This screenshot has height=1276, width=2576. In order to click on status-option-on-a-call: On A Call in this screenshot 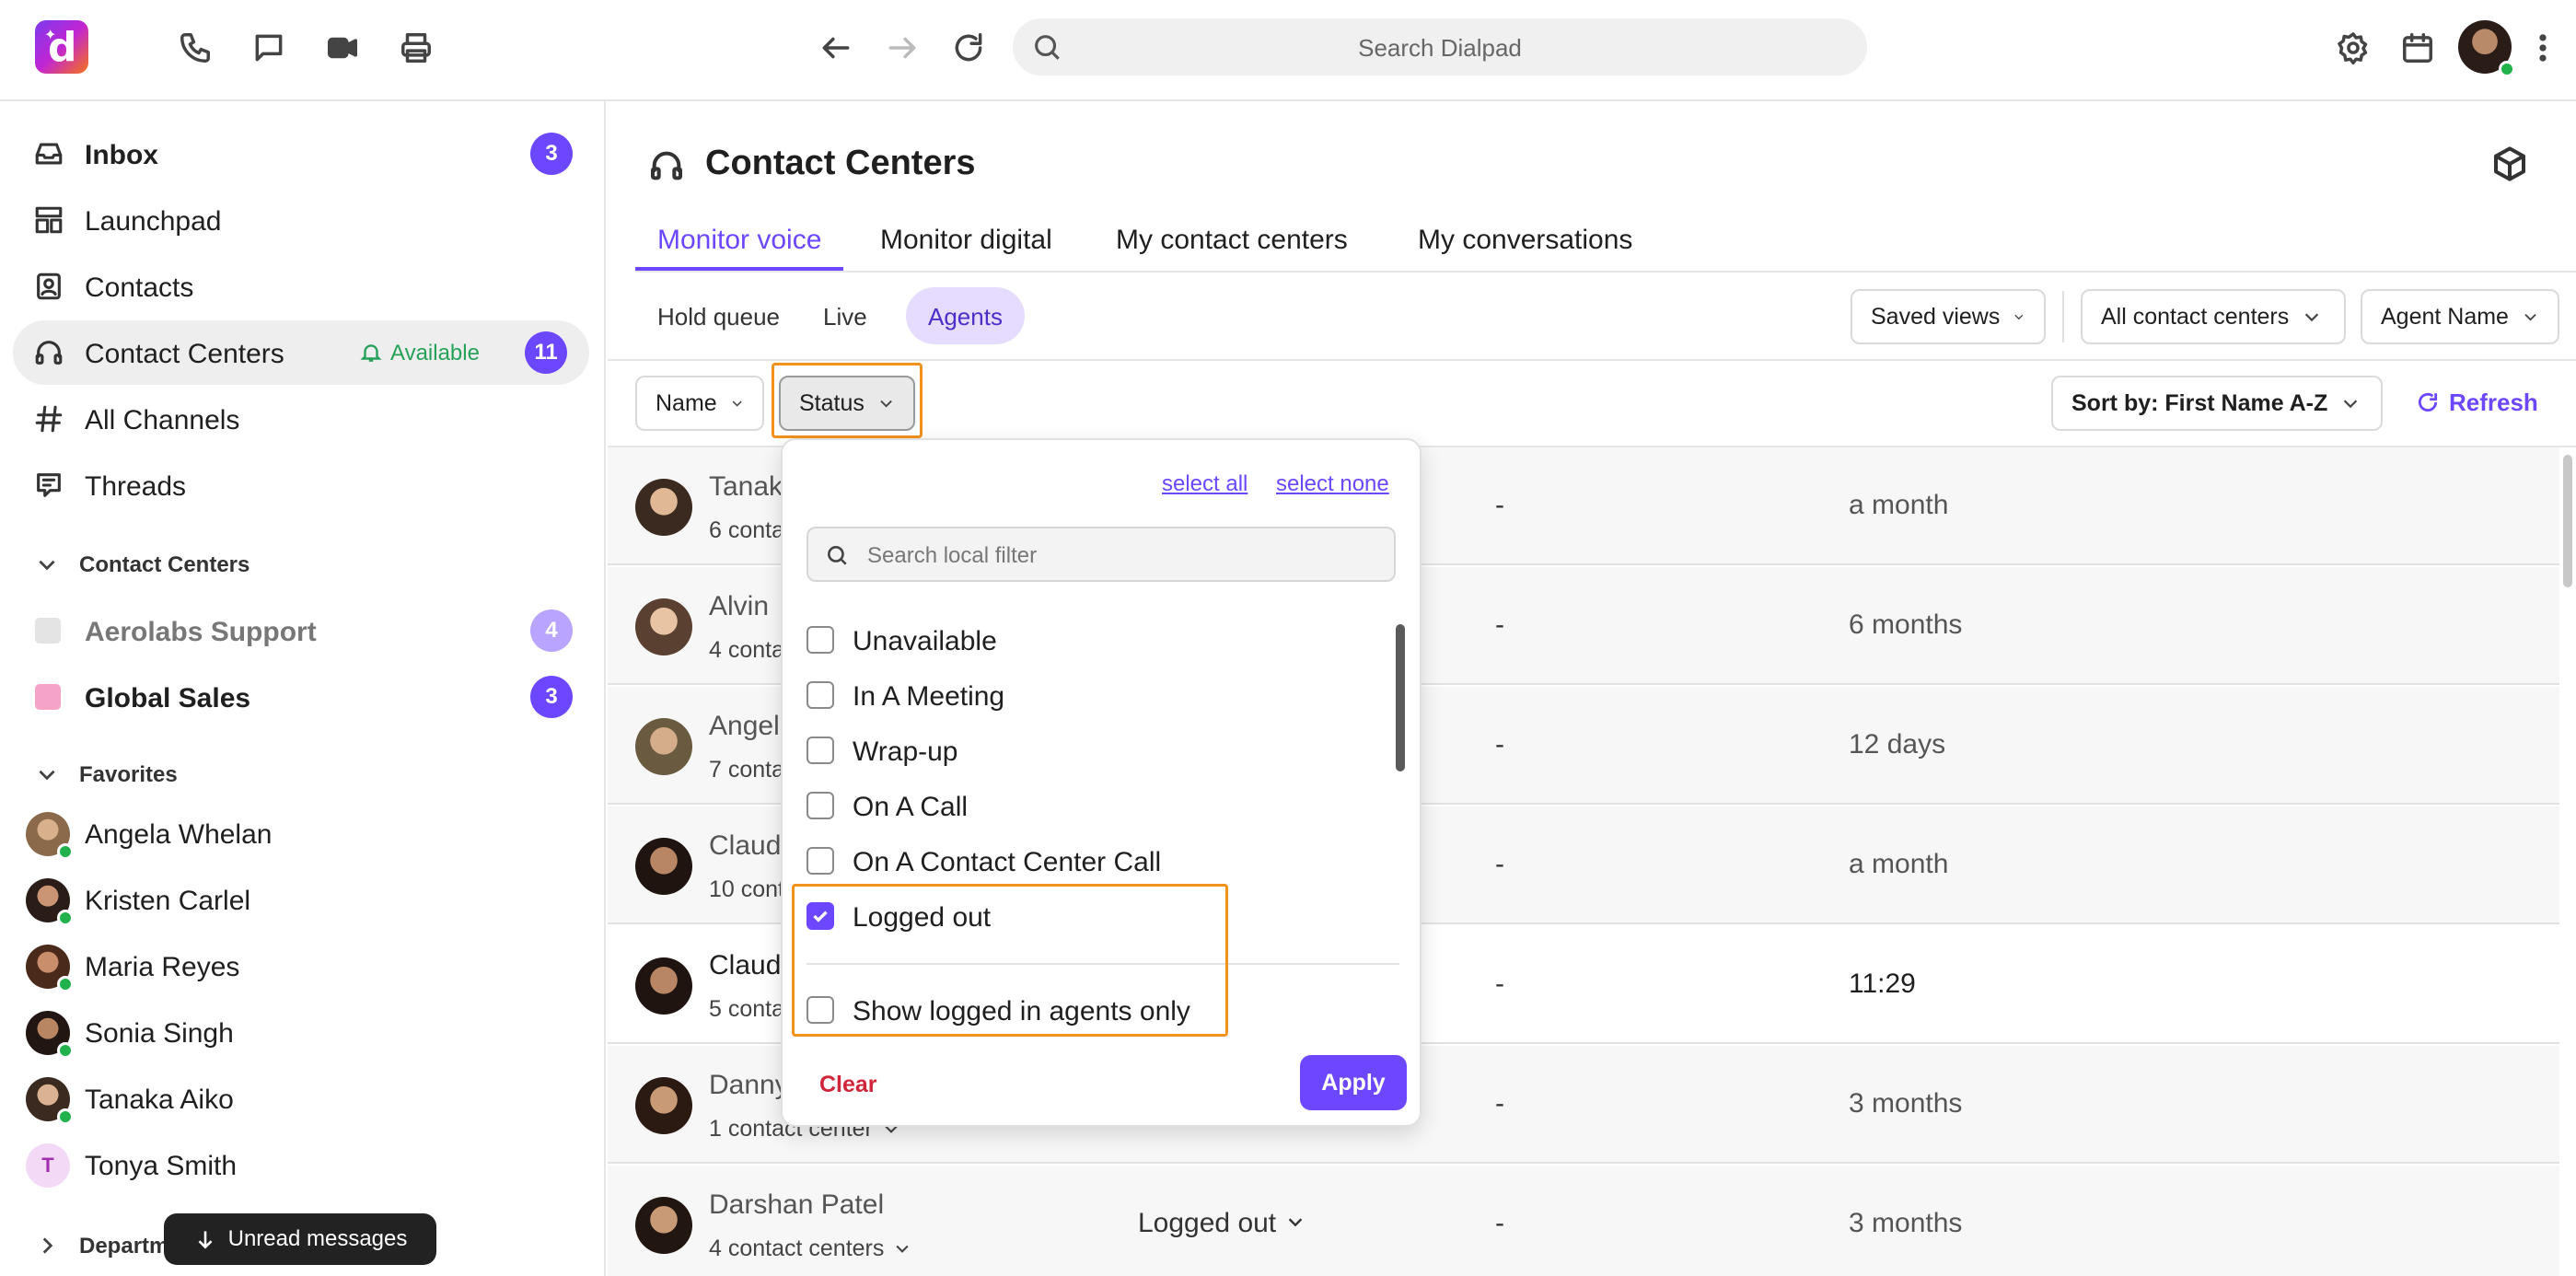, I will do `click(1082, 806)`.